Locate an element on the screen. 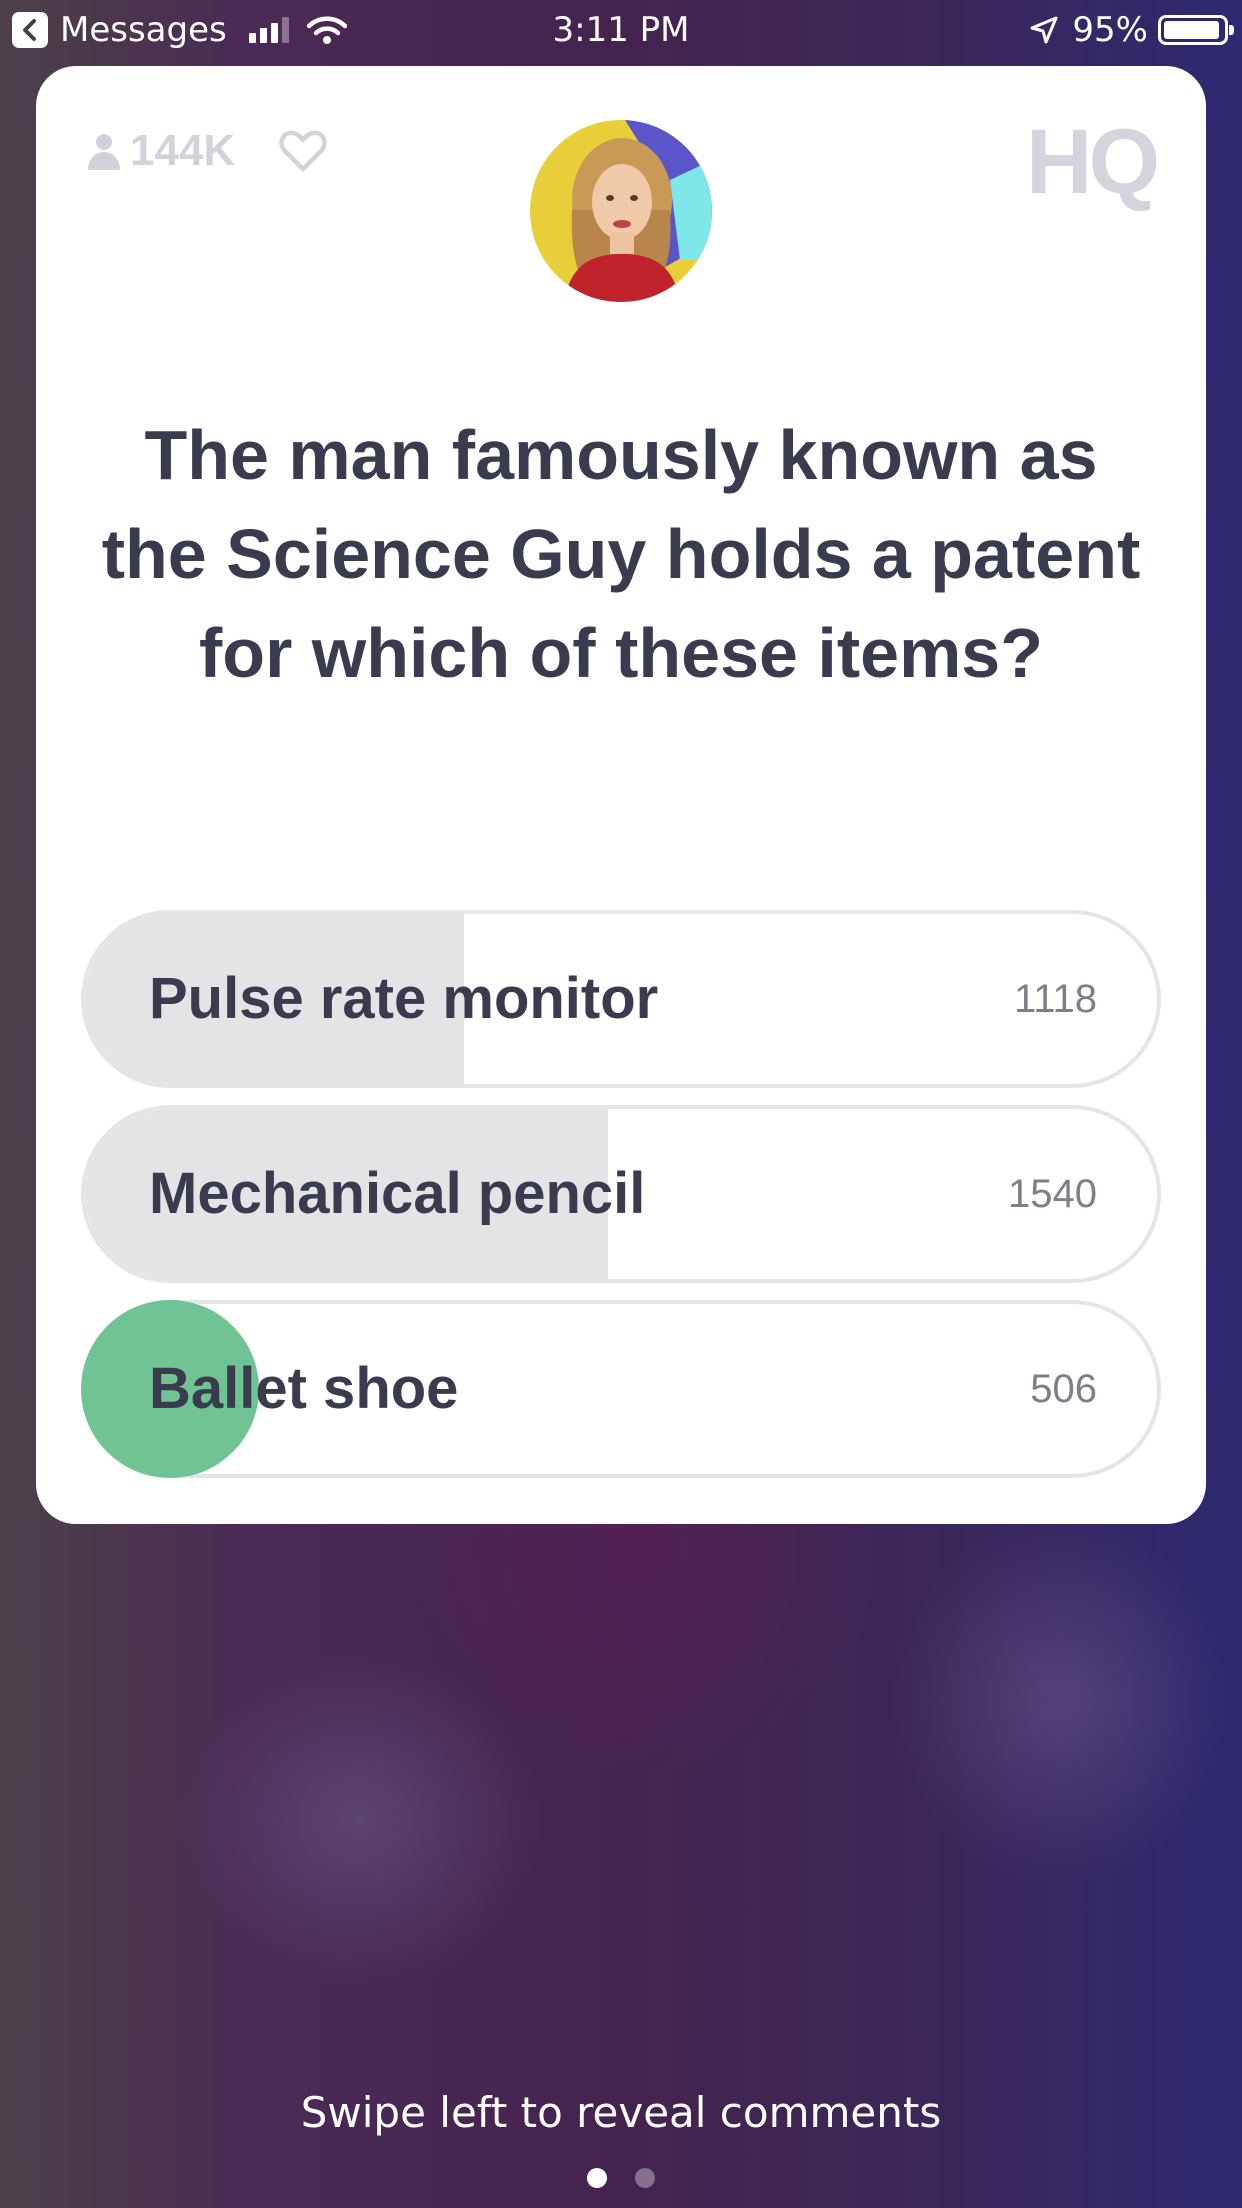 The height and width of the screenshot is (2208, 1242). answer-option-2: Mechanical pencil 1540 is located at coordinates (621, 1194).